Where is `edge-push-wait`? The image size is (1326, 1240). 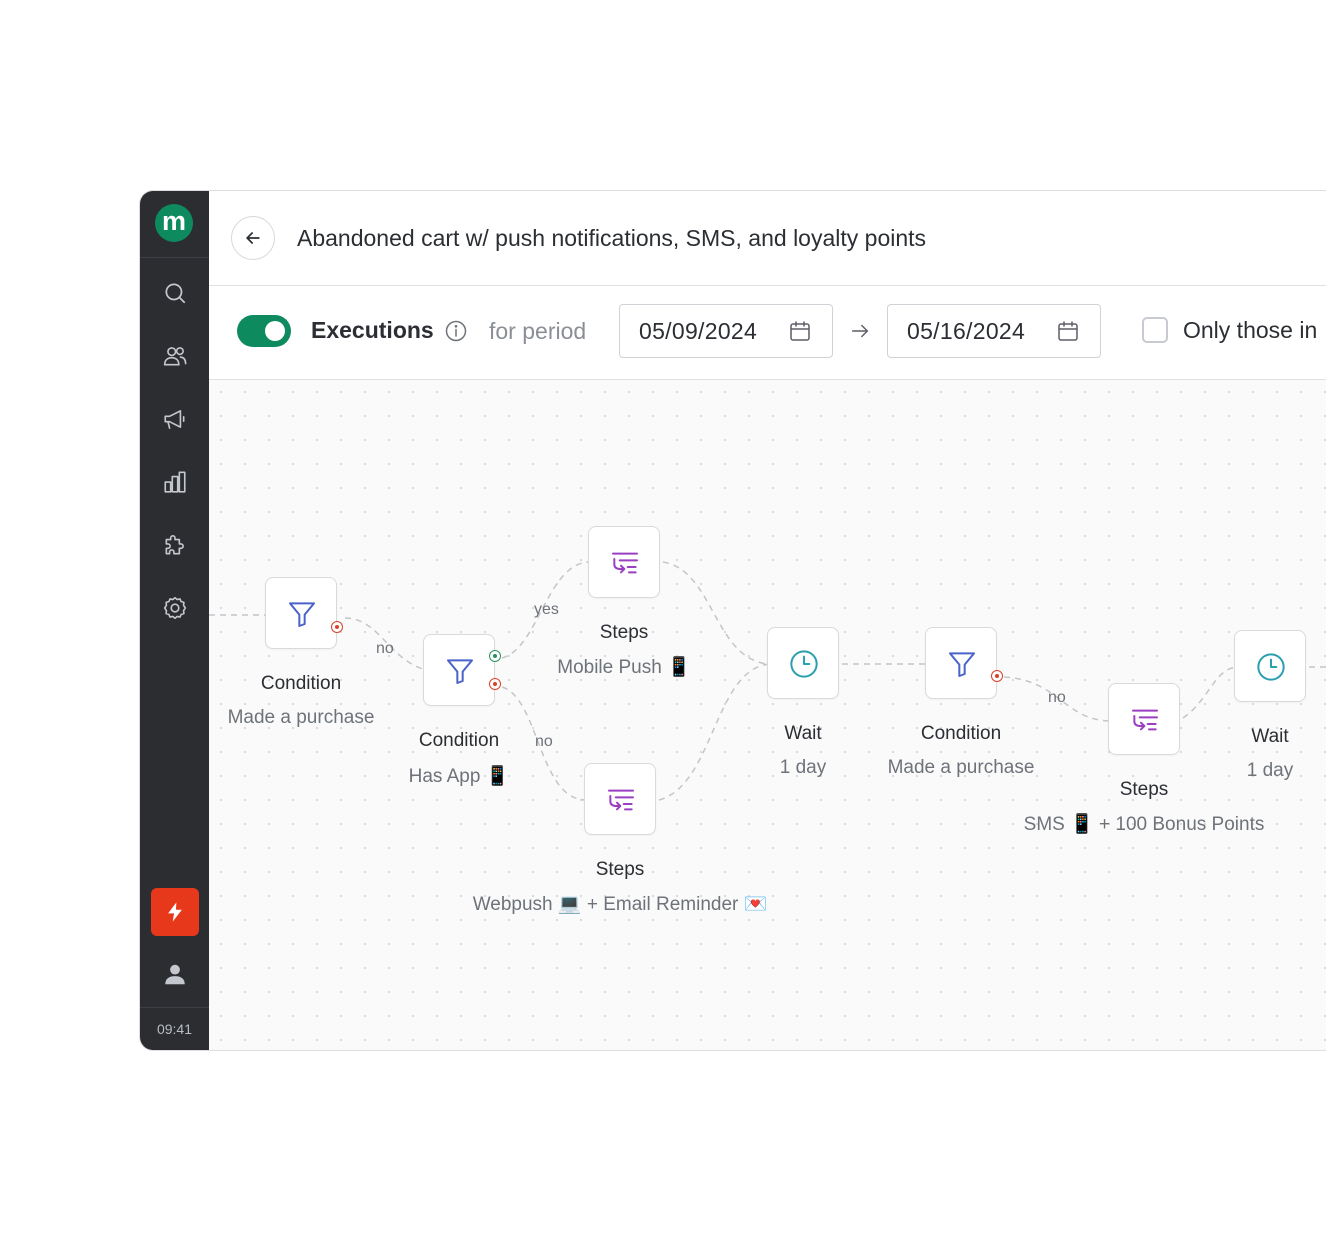
edge-push-wait is located at coordinates (716, 613).